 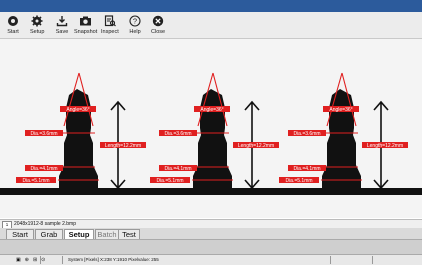 I want to click on tab-test: Test, so click(x=129, y=234).